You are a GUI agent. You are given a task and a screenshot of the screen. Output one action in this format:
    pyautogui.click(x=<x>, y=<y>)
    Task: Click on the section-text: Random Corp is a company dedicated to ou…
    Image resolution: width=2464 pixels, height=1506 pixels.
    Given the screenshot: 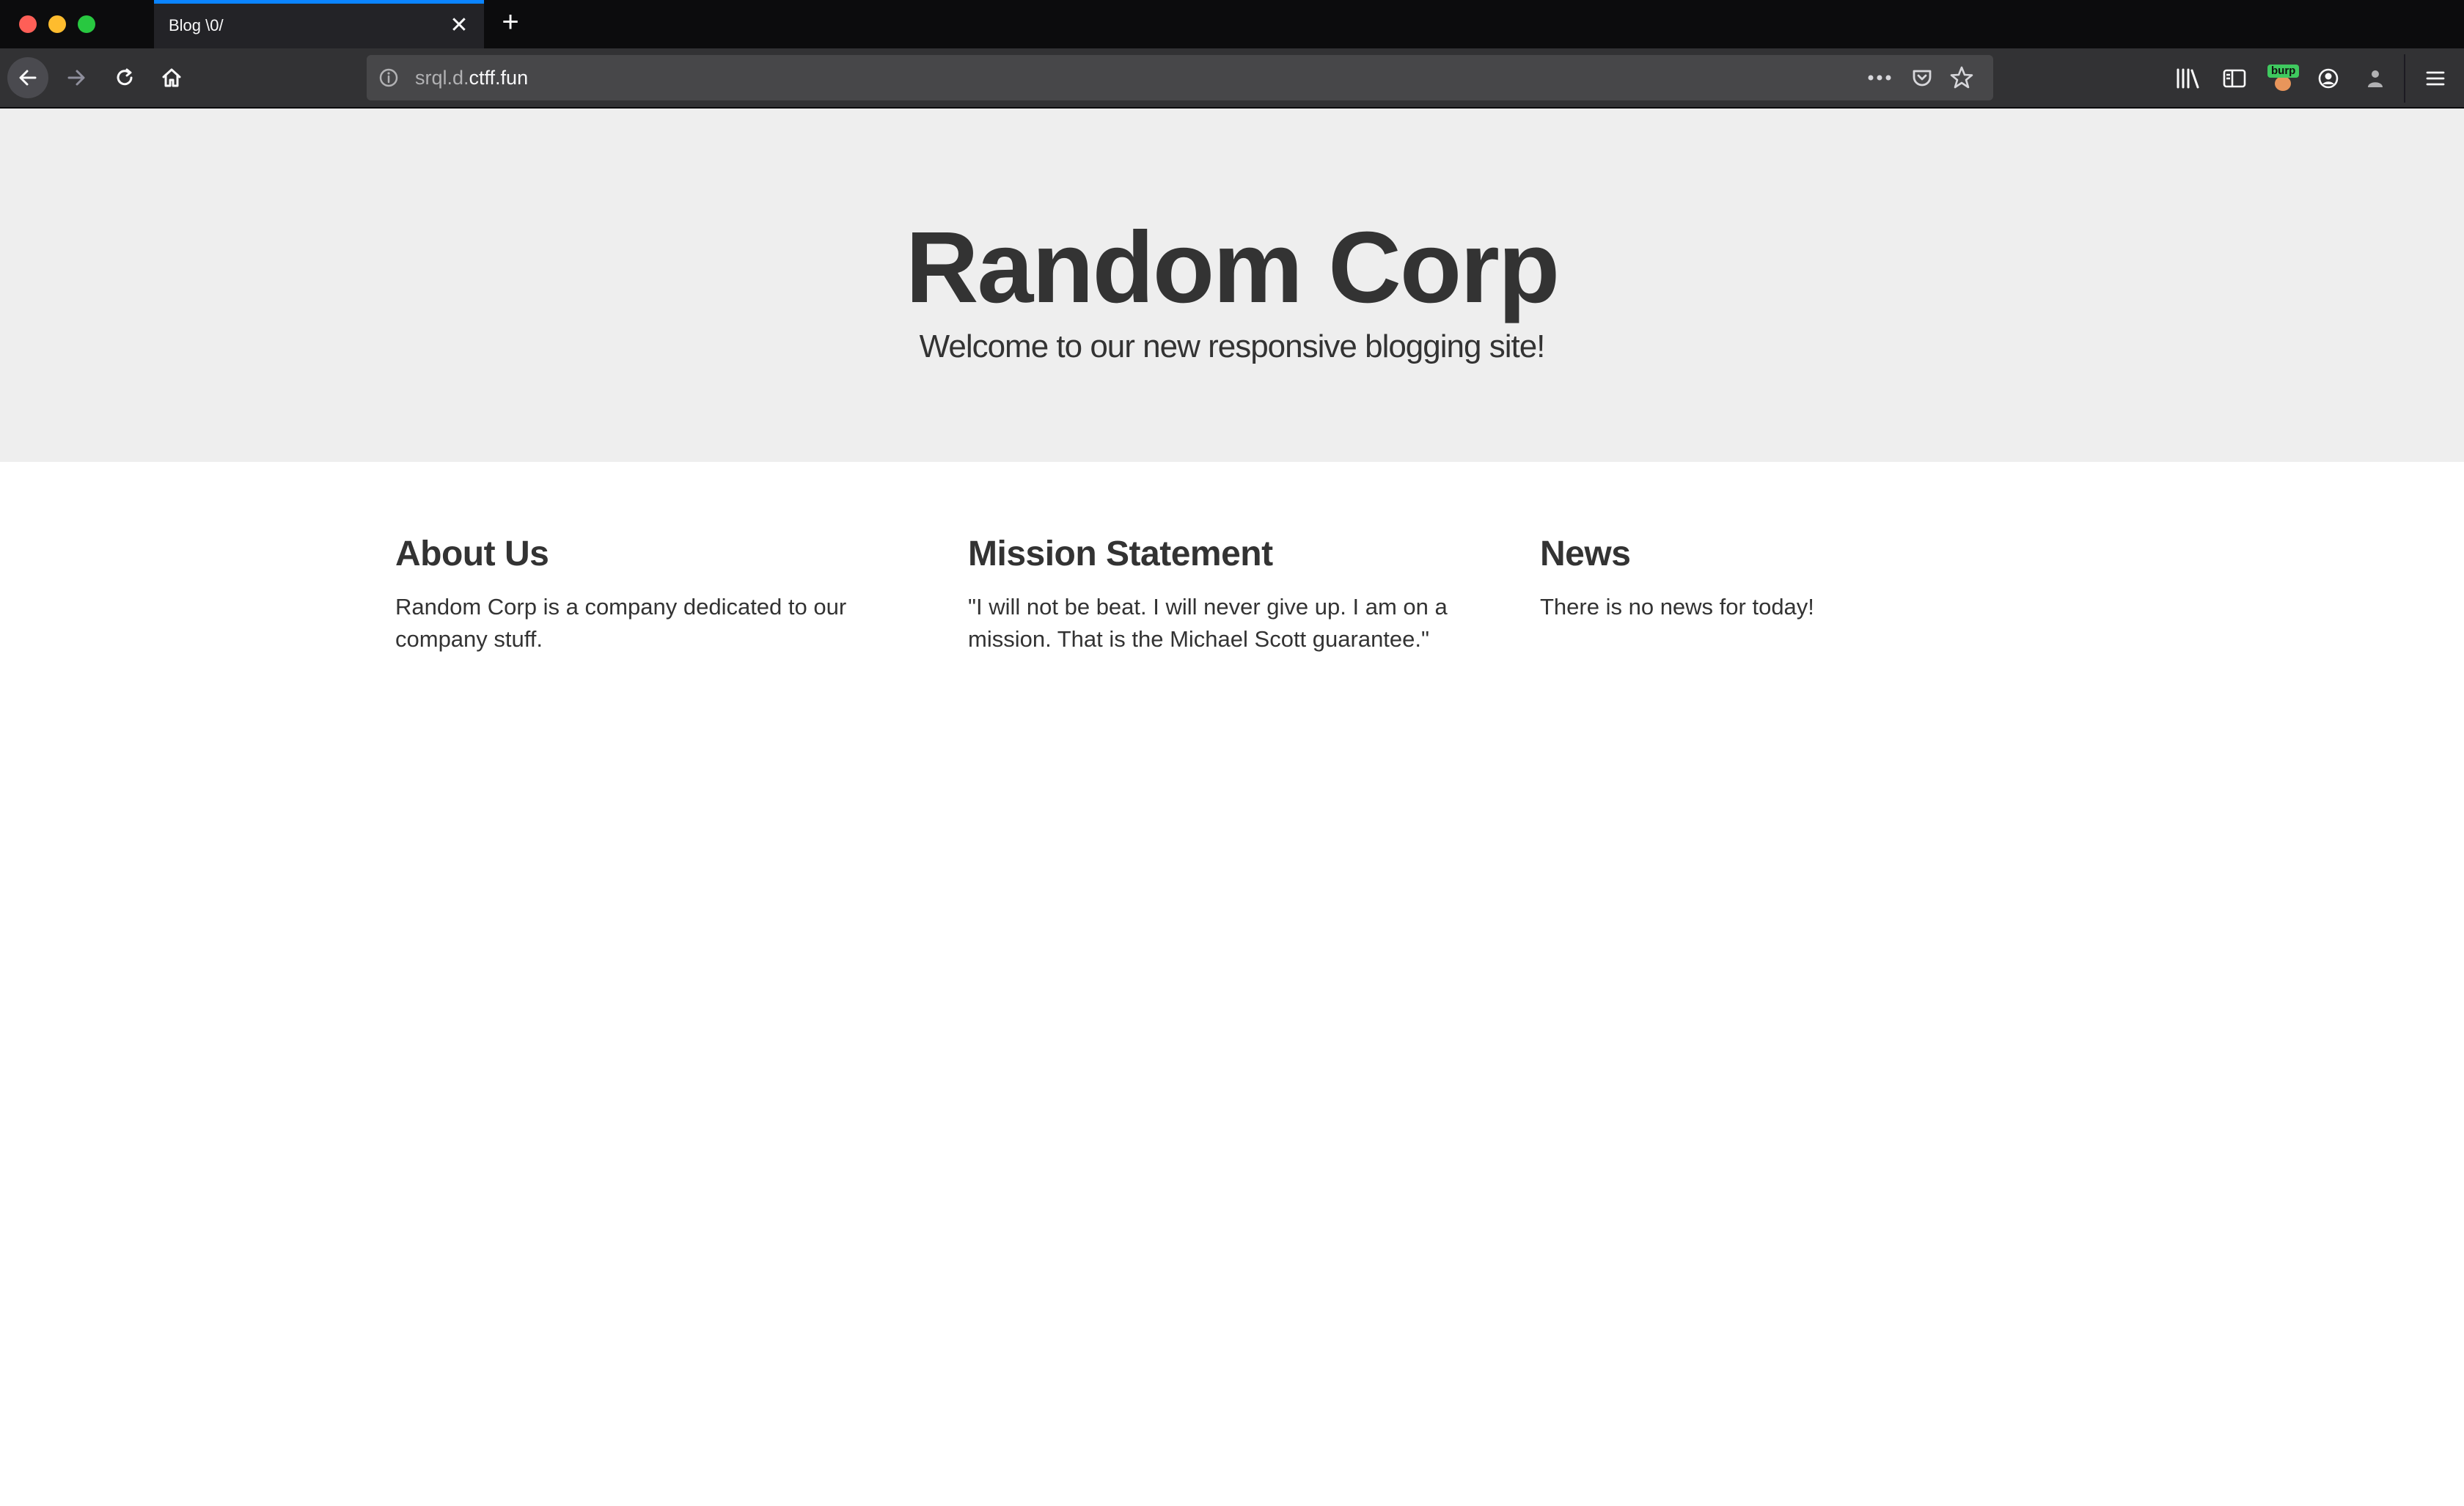 What is the action you would take?
    pyautogui.click(x=621, y=623)
    